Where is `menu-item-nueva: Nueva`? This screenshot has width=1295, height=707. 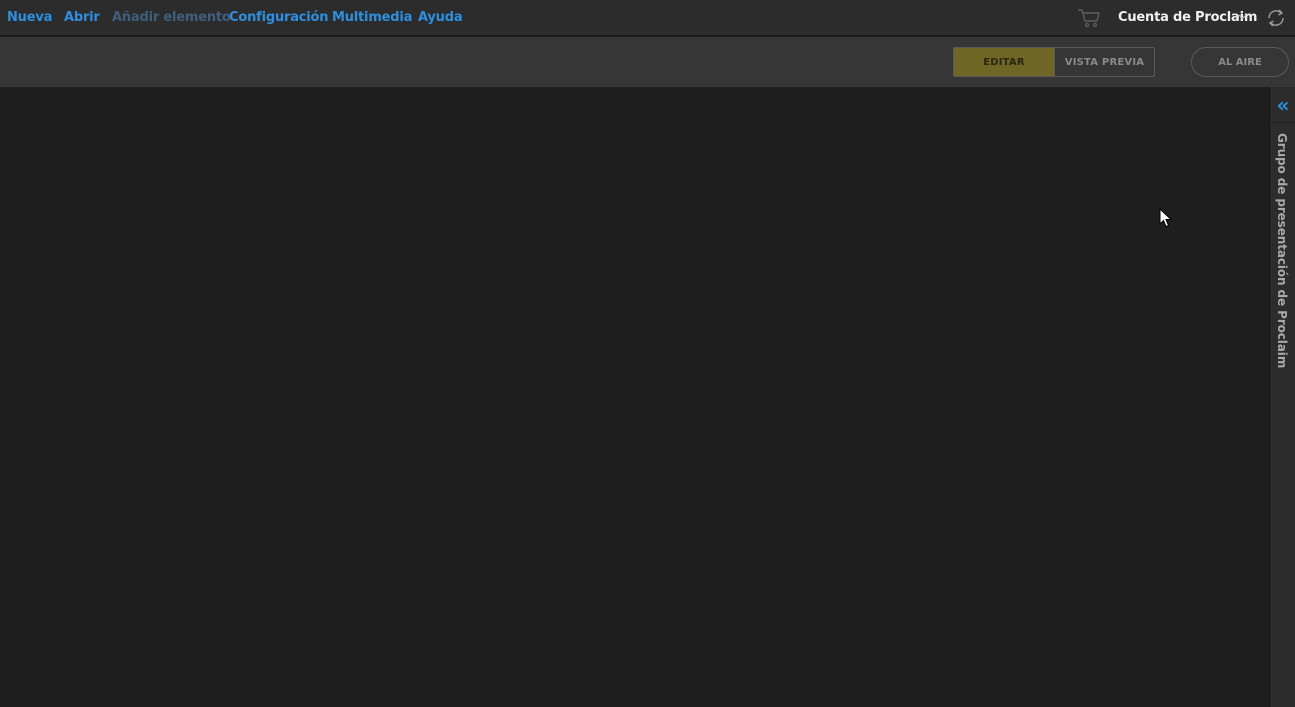
menu-item-nueva: Nueva is located at coordinates (29, 17).